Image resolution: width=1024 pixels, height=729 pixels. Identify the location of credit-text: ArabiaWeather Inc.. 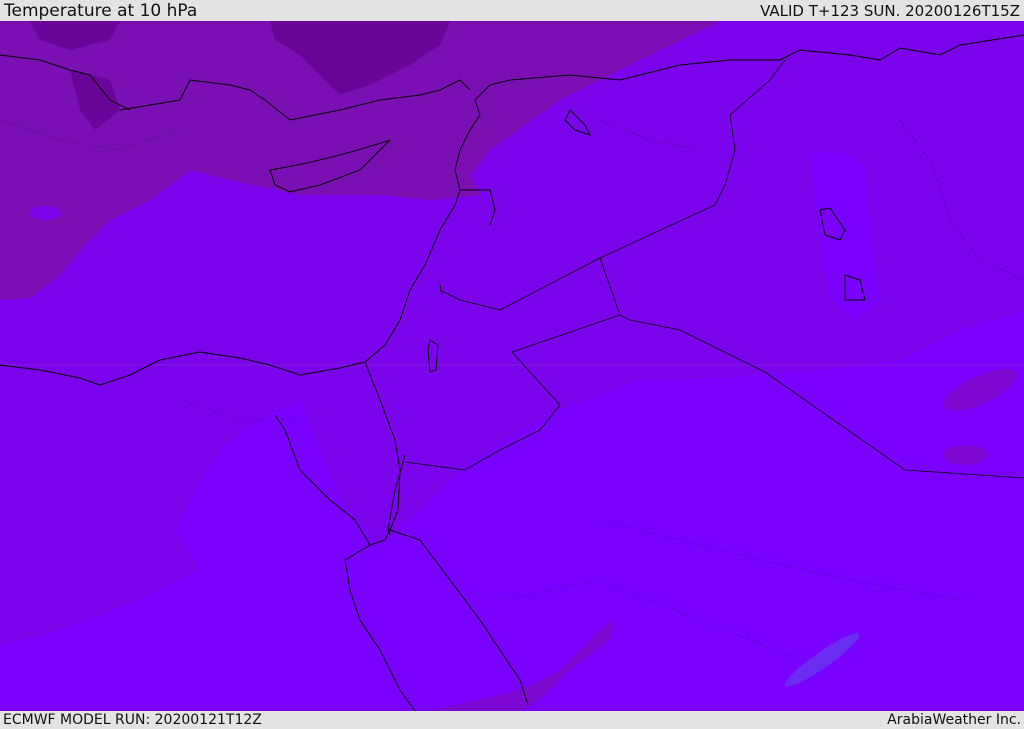
(954, 720).